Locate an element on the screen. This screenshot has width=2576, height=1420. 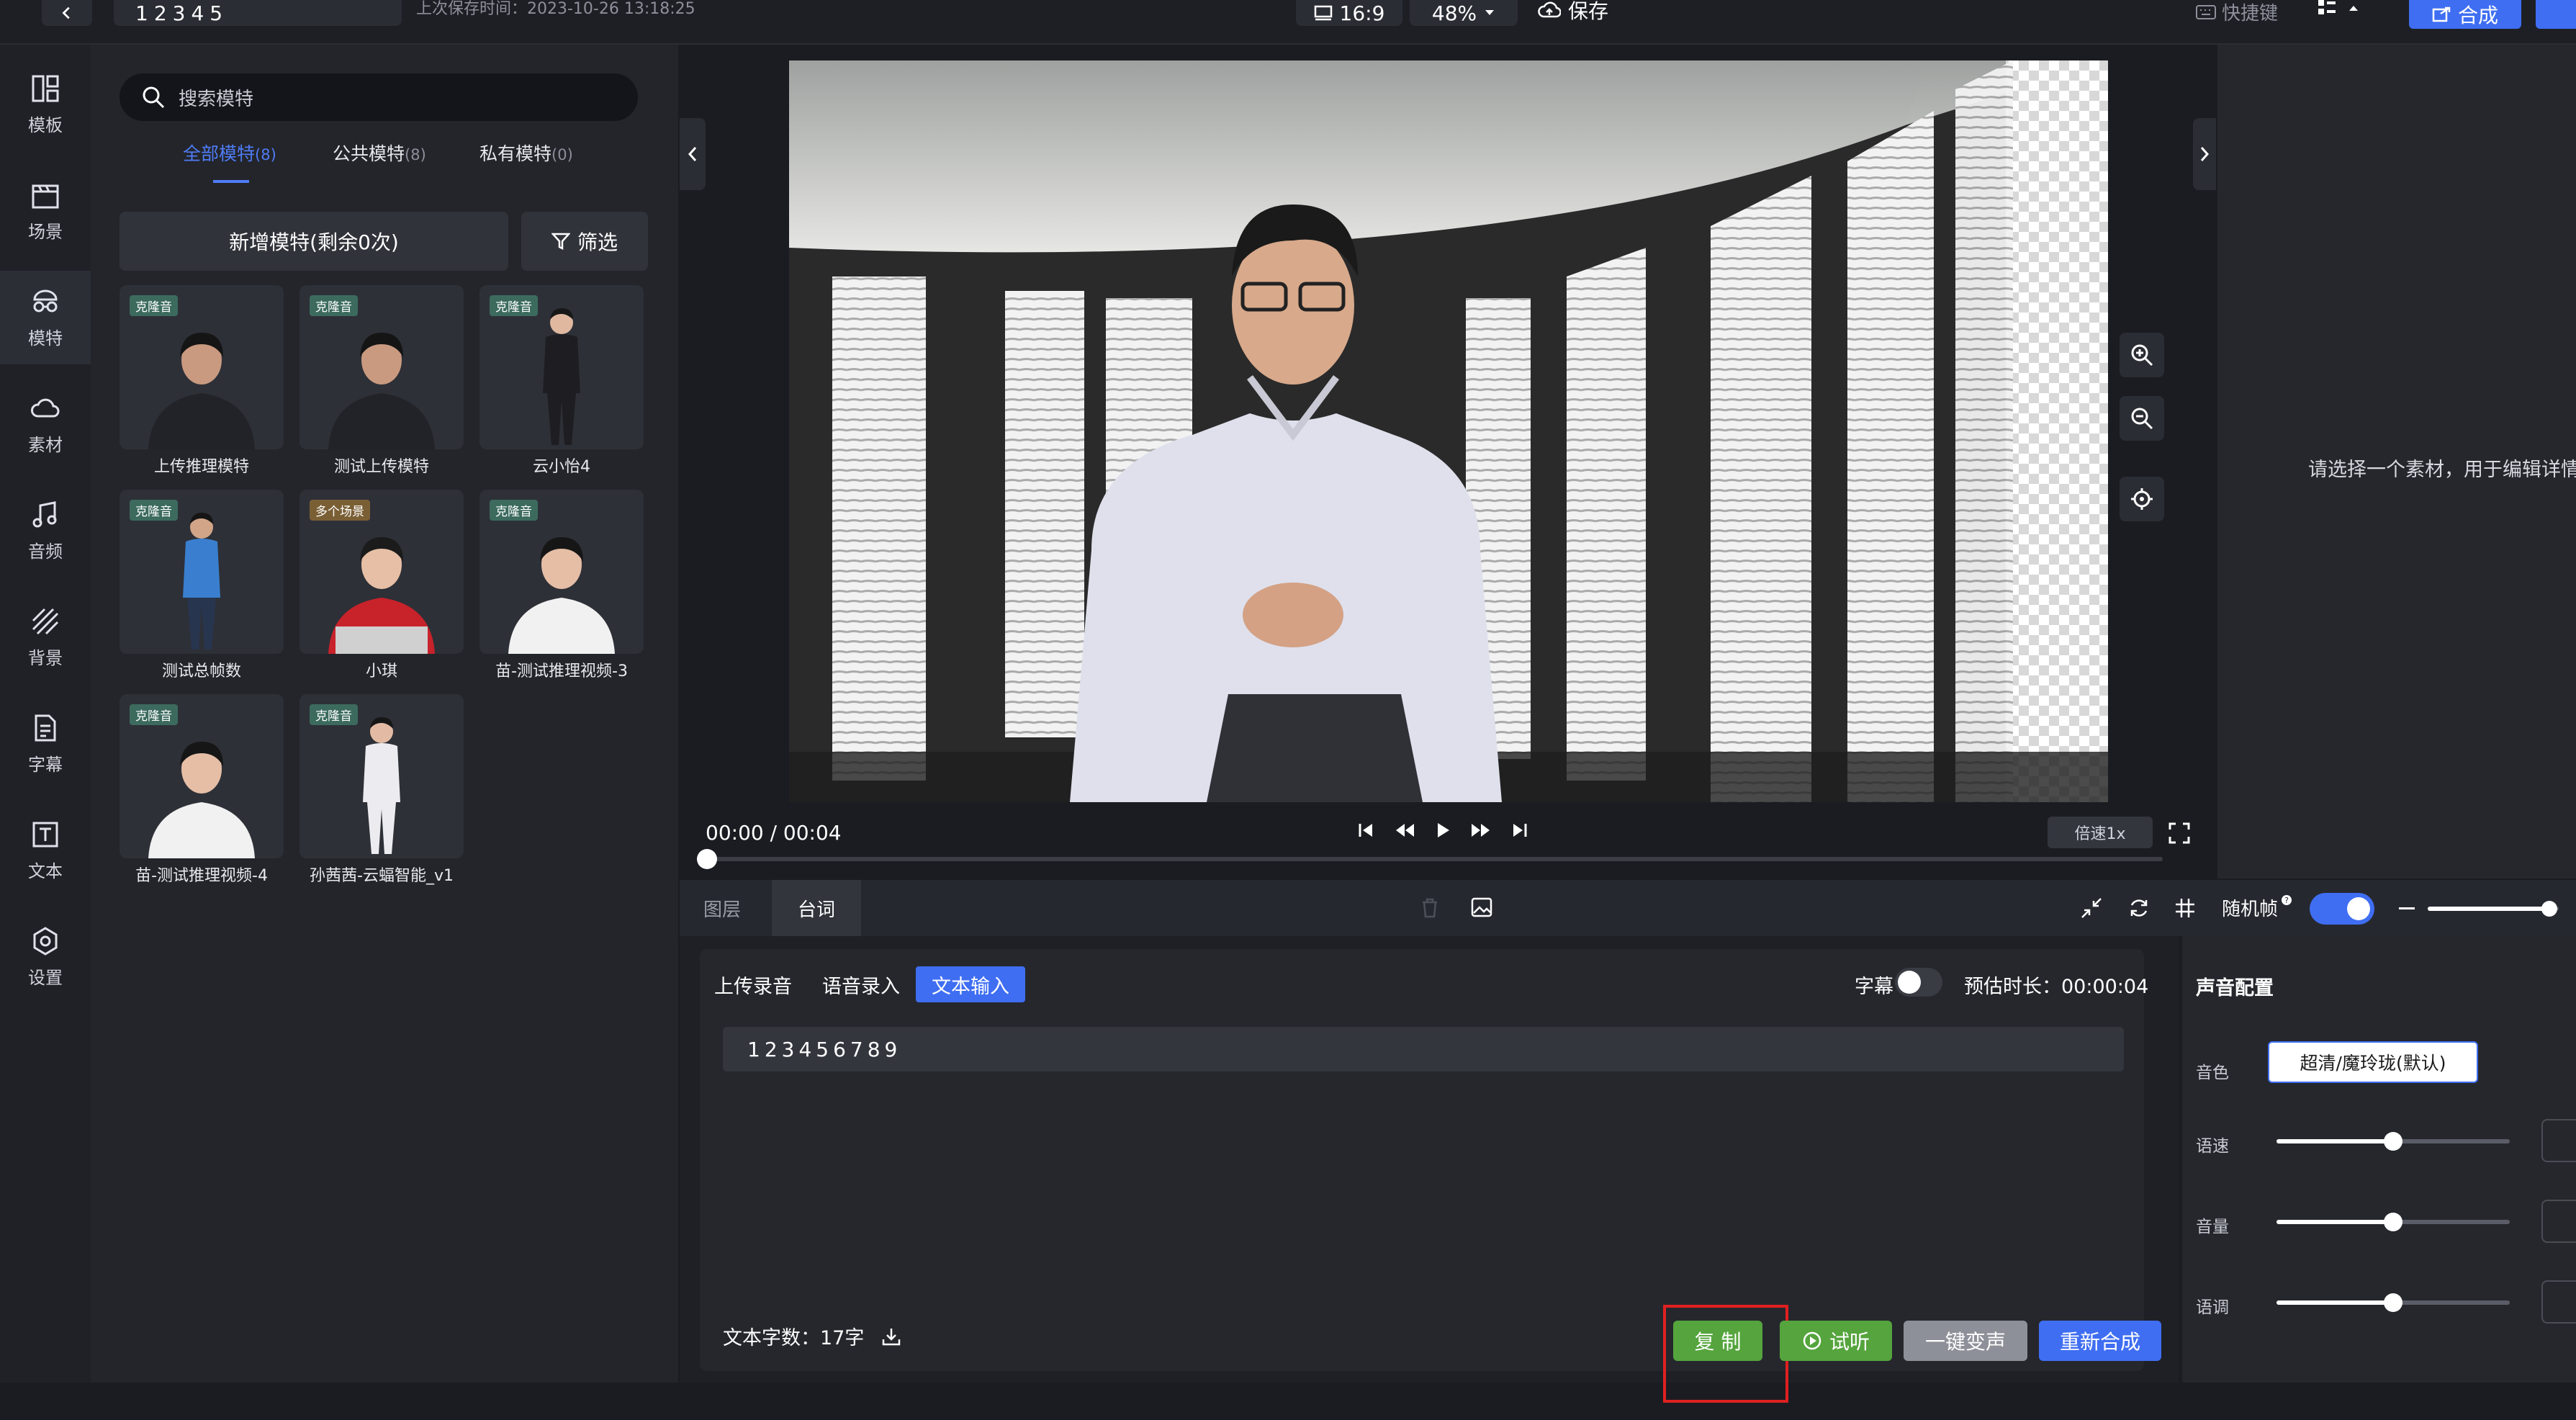
nav-item-scene: 场景 is located at coordinates (45, 211).